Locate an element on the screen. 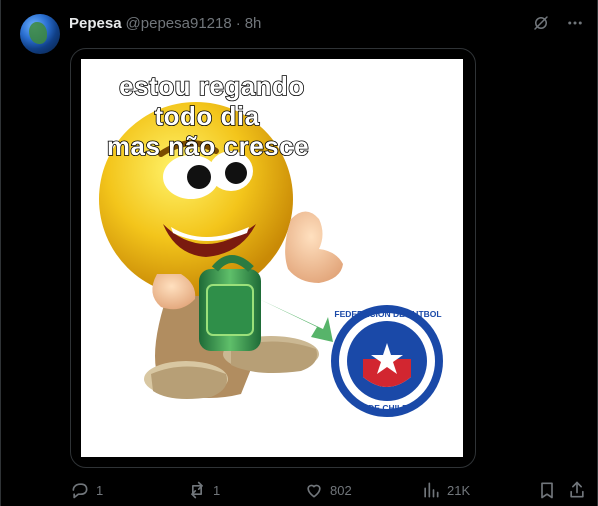  reply-count: 1 is located at coordinates (100, 490).